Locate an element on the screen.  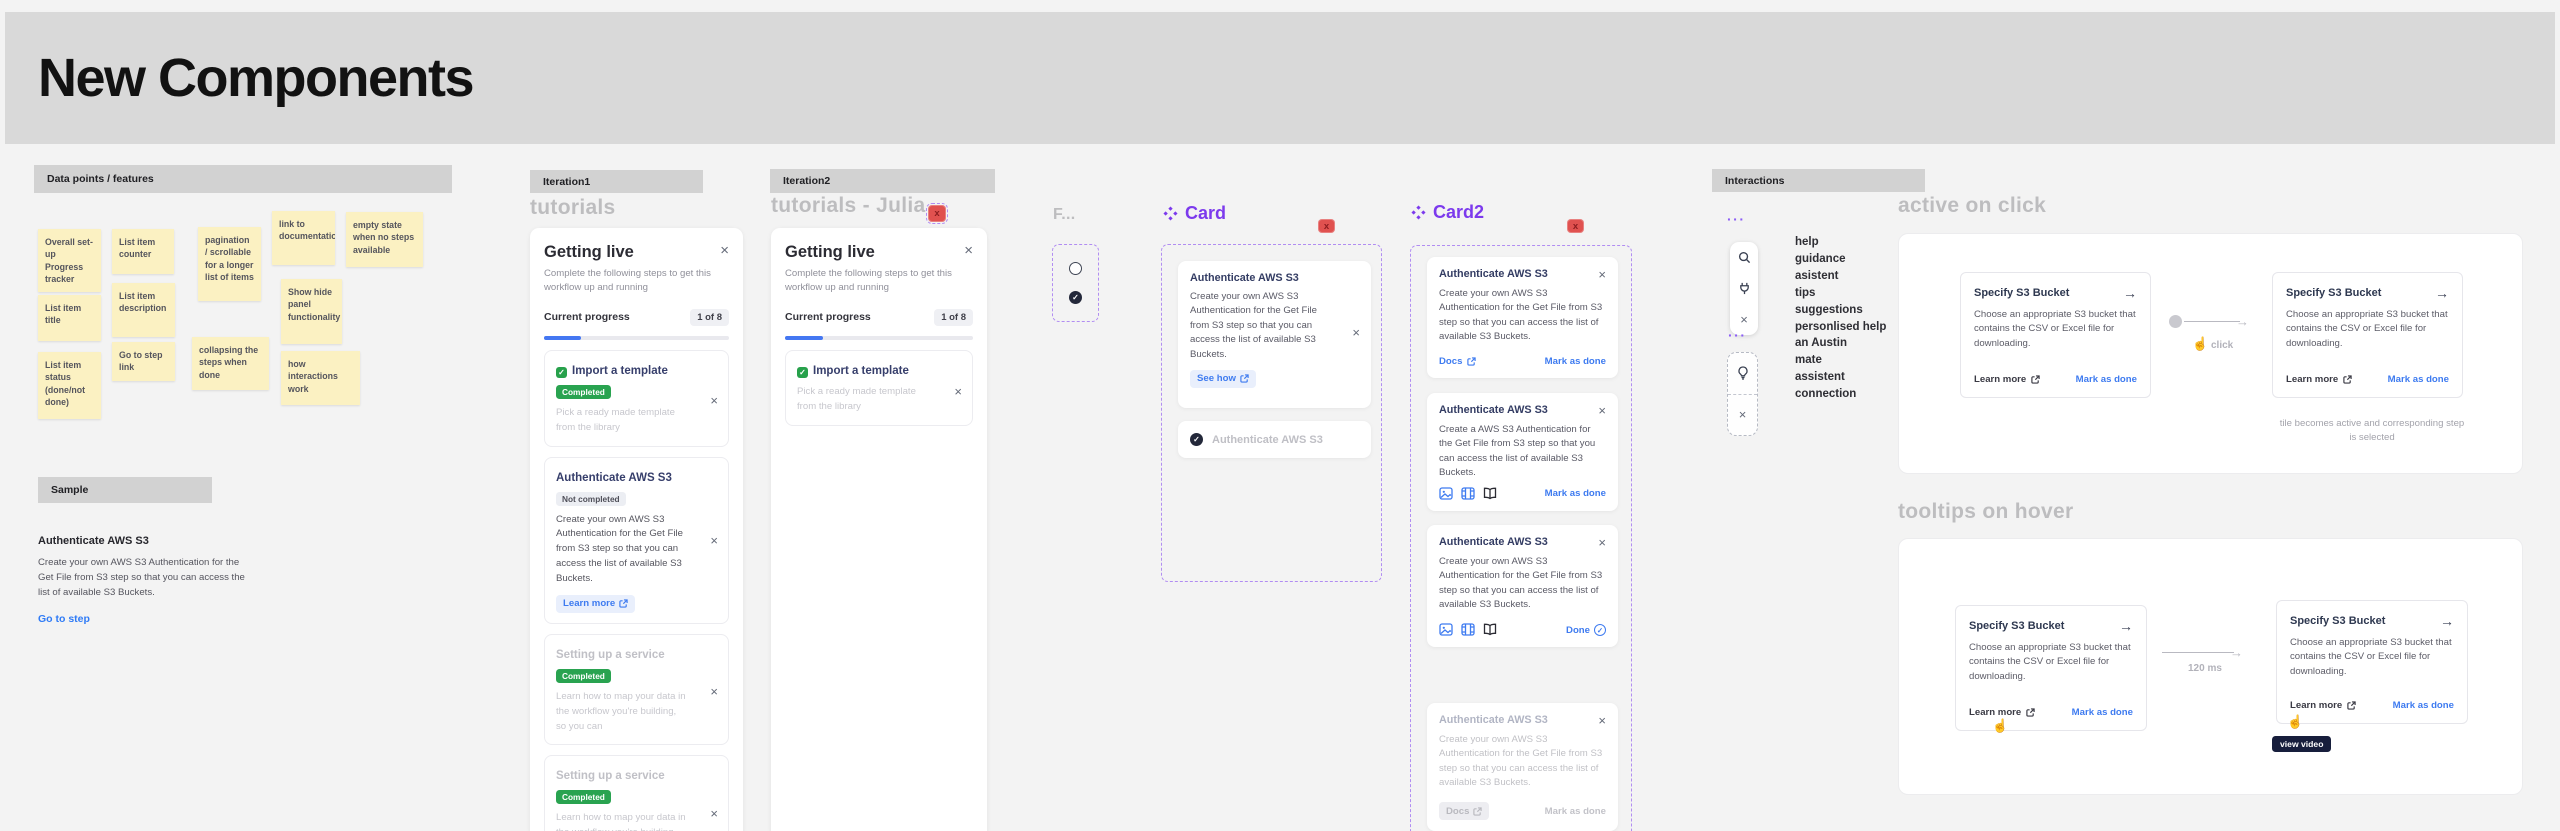
sticky-note: List item description is located at coordinates (143, 310).